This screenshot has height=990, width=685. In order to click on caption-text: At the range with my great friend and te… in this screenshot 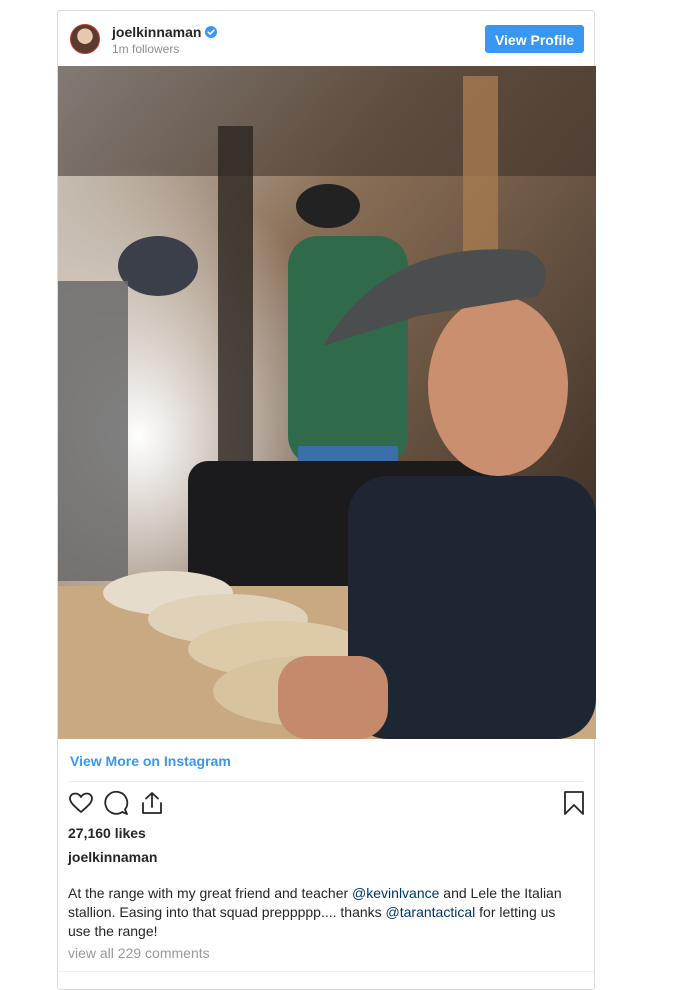, I will do `click(323, 912)`.